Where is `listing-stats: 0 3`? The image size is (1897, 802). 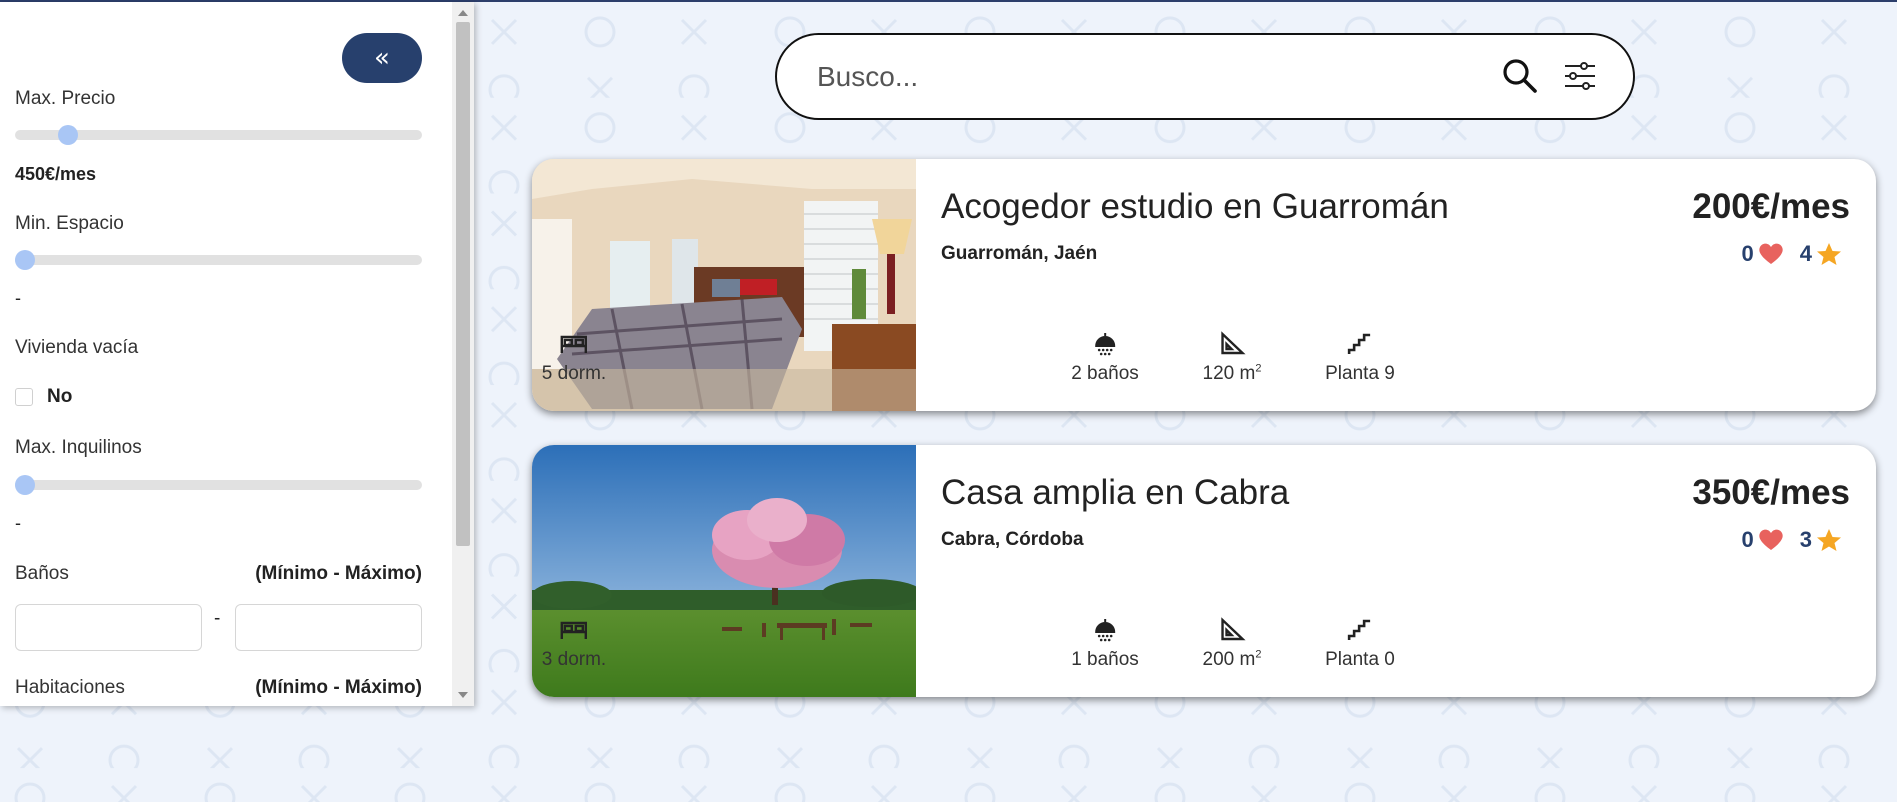 listing-stats: 0 3 is located at coordinates (1792, 540).